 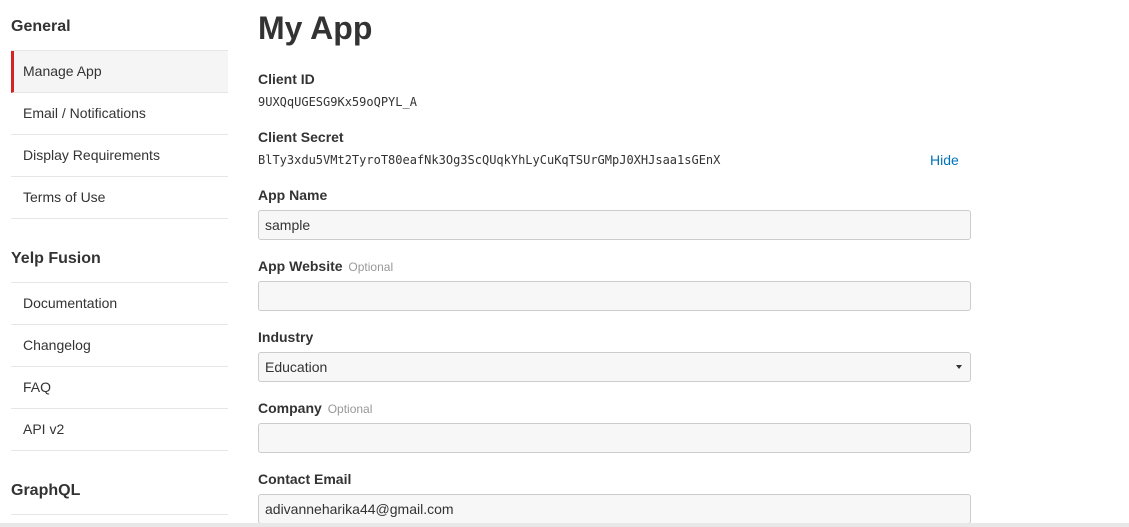 What do you see at coordinates (286, 337) in the screenshot?
I see `industry-label: Industry` at bounding box center [286, 337].